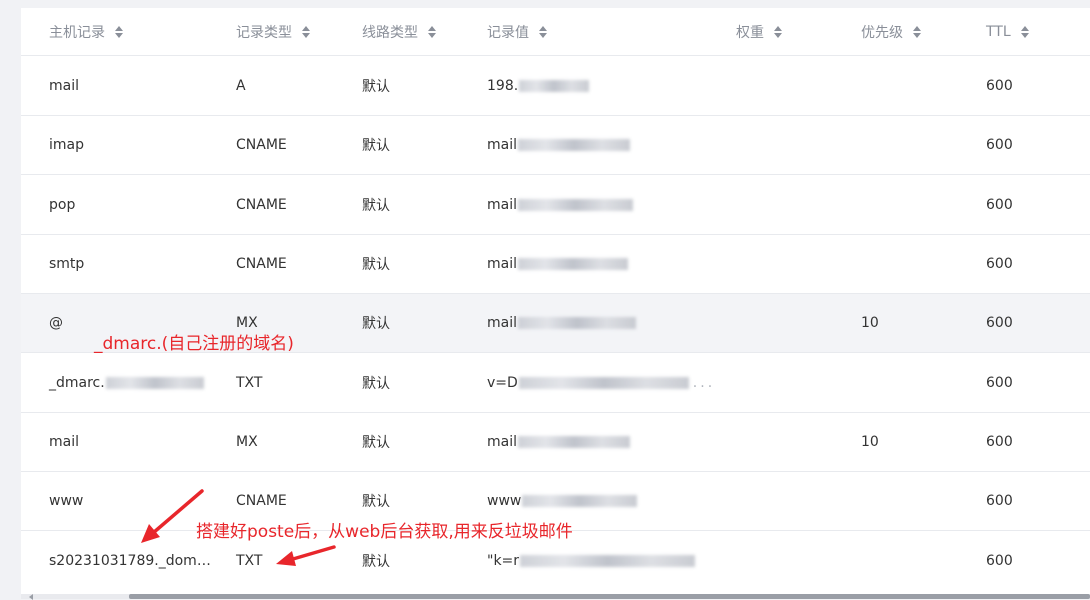  What do you see at coordinates (264, 32) in the screenshot?
I see `column-header-type-label: 记录类型` at bounding box center [264, 32].